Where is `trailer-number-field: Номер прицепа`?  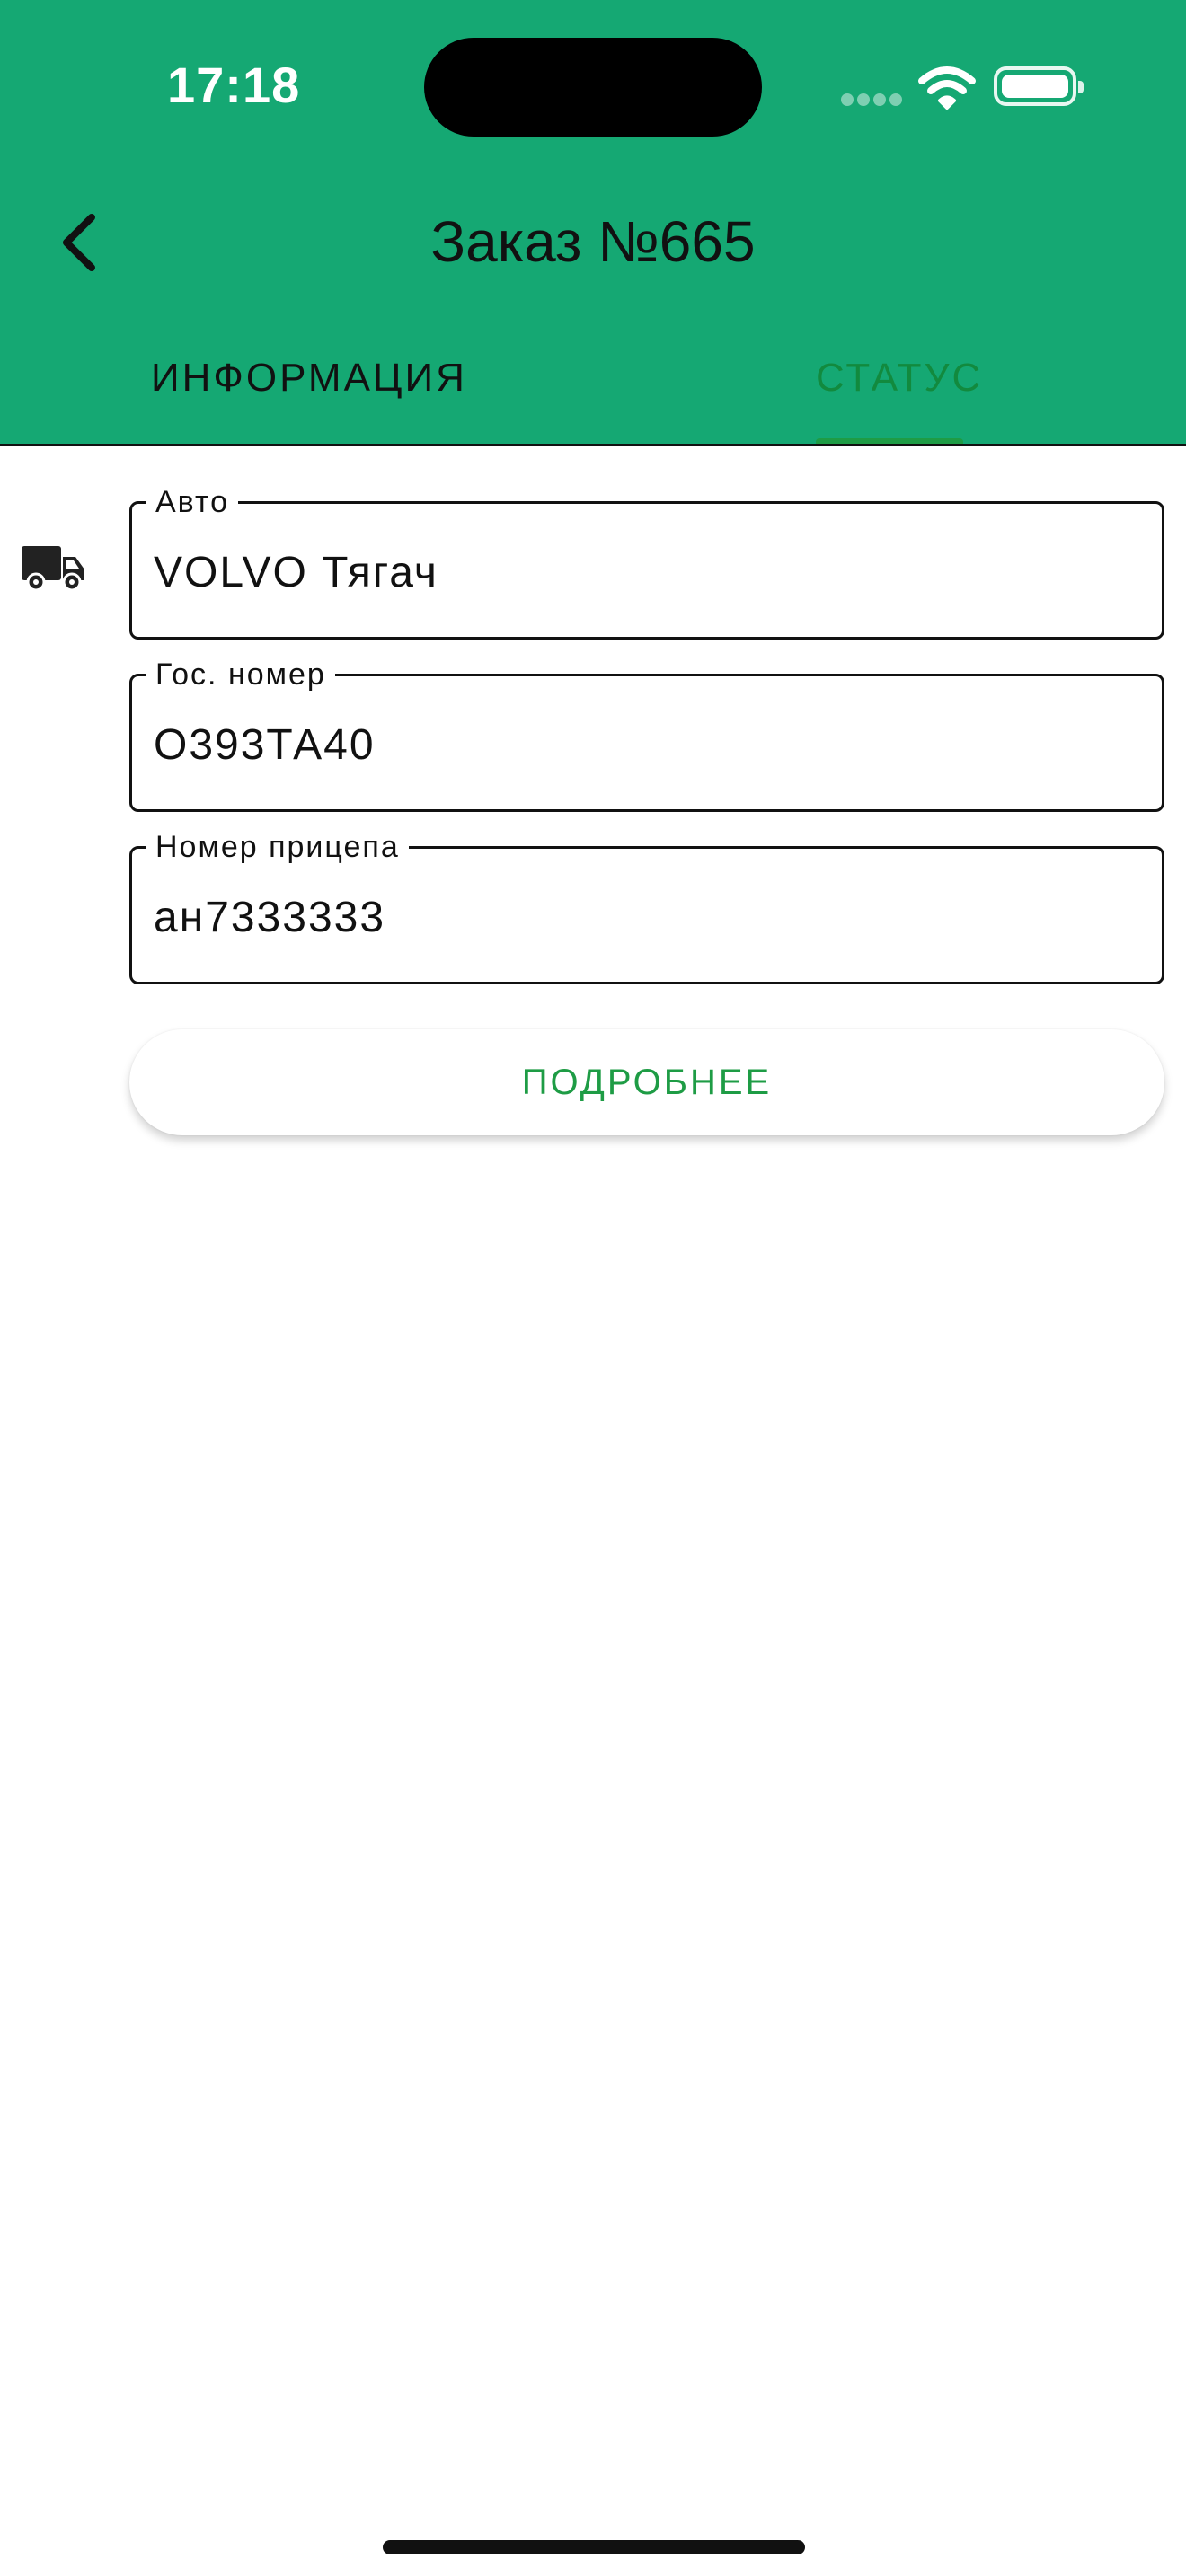 trailer-number-field: Номер прицепа is located at coordinates (646, 905).